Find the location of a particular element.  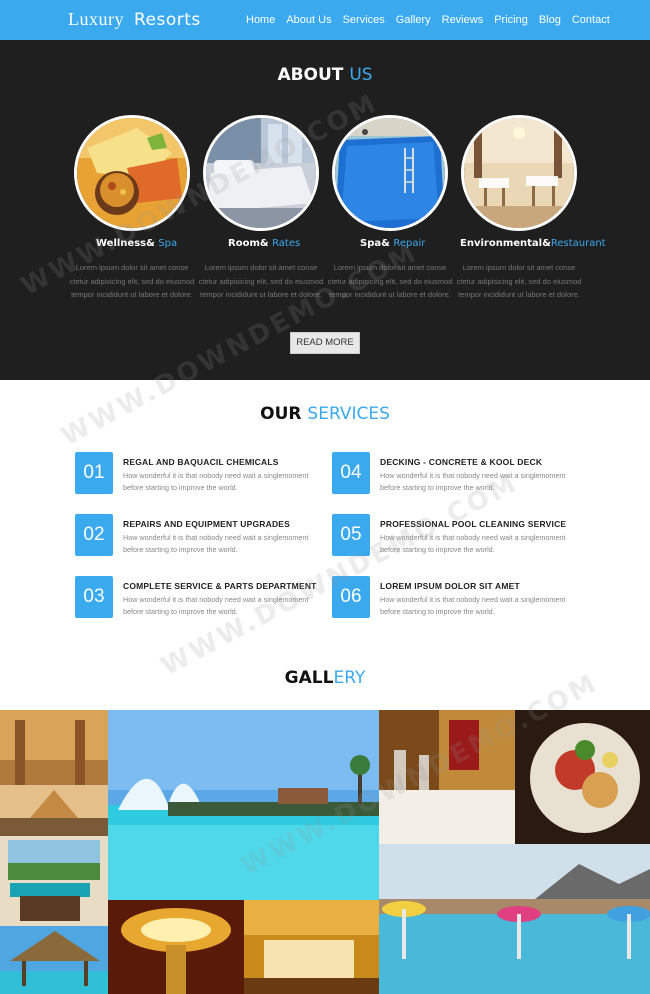

logo-part2: Resorts is located at coordinates (167, 20).